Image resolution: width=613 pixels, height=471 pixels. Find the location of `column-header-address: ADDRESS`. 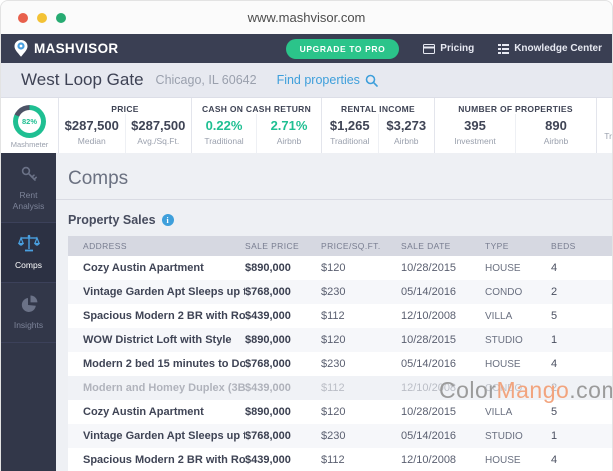

column-header-address: ADDRESS is located at coordinates (105, 246).